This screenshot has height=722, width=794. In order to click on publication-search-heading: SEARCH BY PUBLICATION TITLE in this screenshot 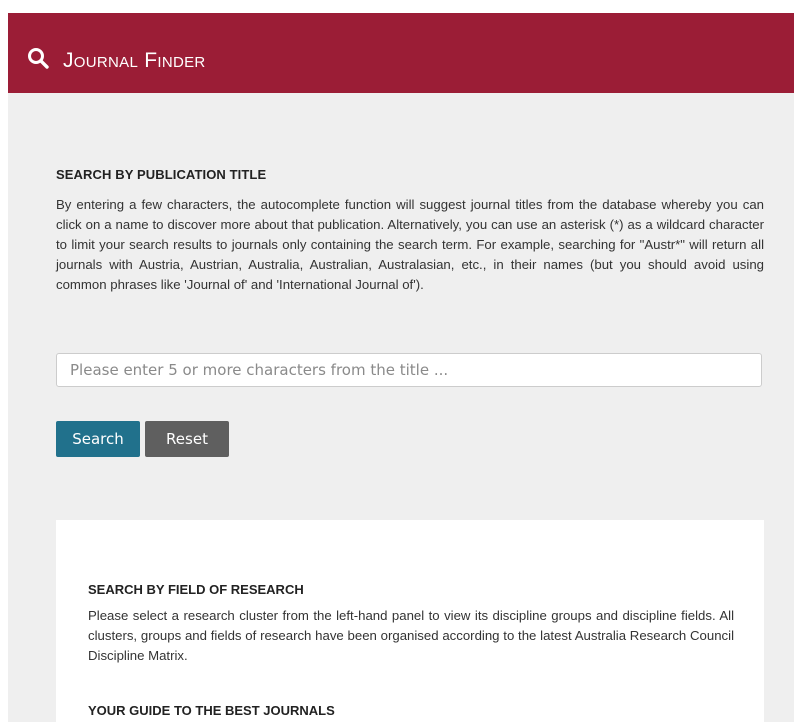, I will do `click(161, 174)`.